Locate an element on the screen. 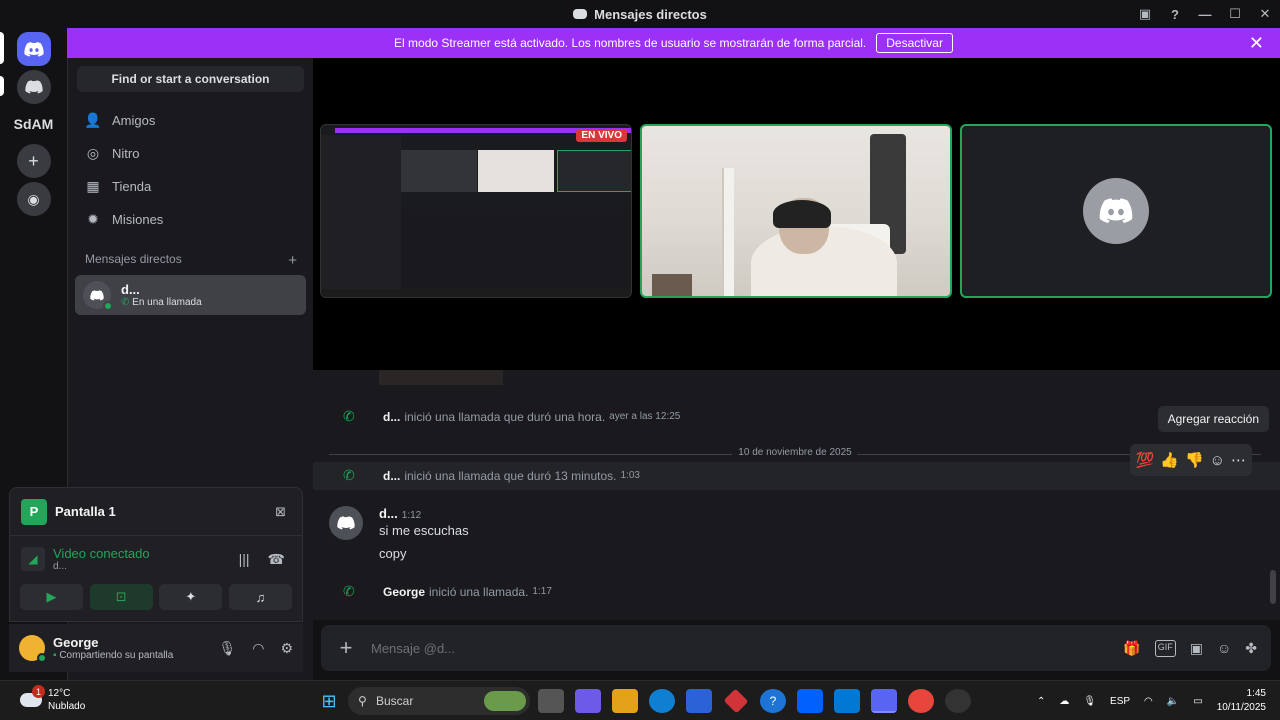 Image resolution: width=1280 pixels, height=720 pixels. language-indicator: ESP is located at coordinates (1120, 701).